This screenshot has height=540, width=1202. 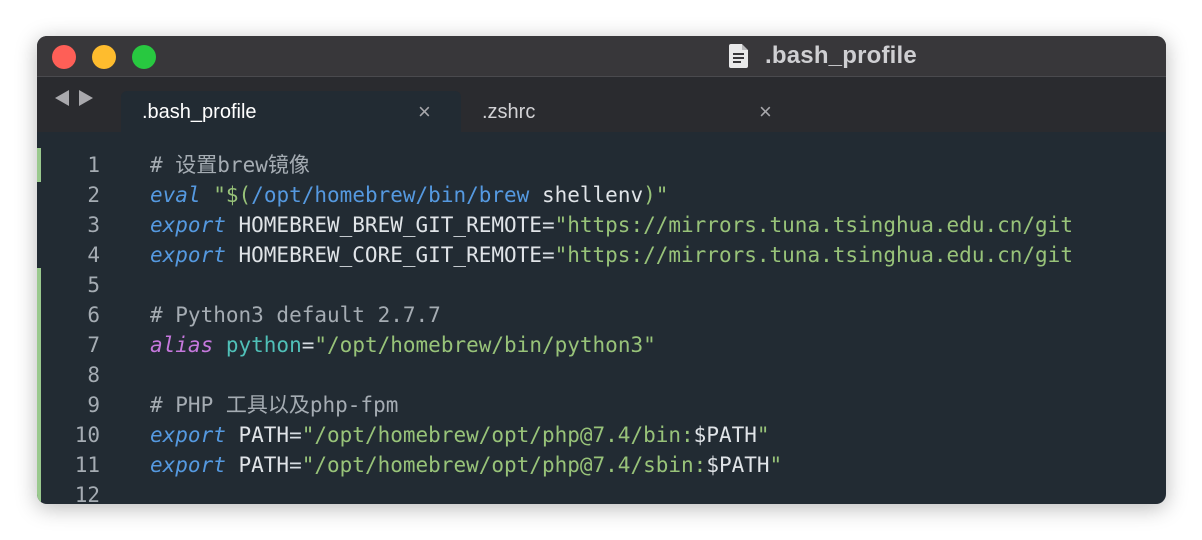 What do you see at coordinates (232, 195) in the screenshot?
I see `code-token: "$(` at bounding box center [232, 195].